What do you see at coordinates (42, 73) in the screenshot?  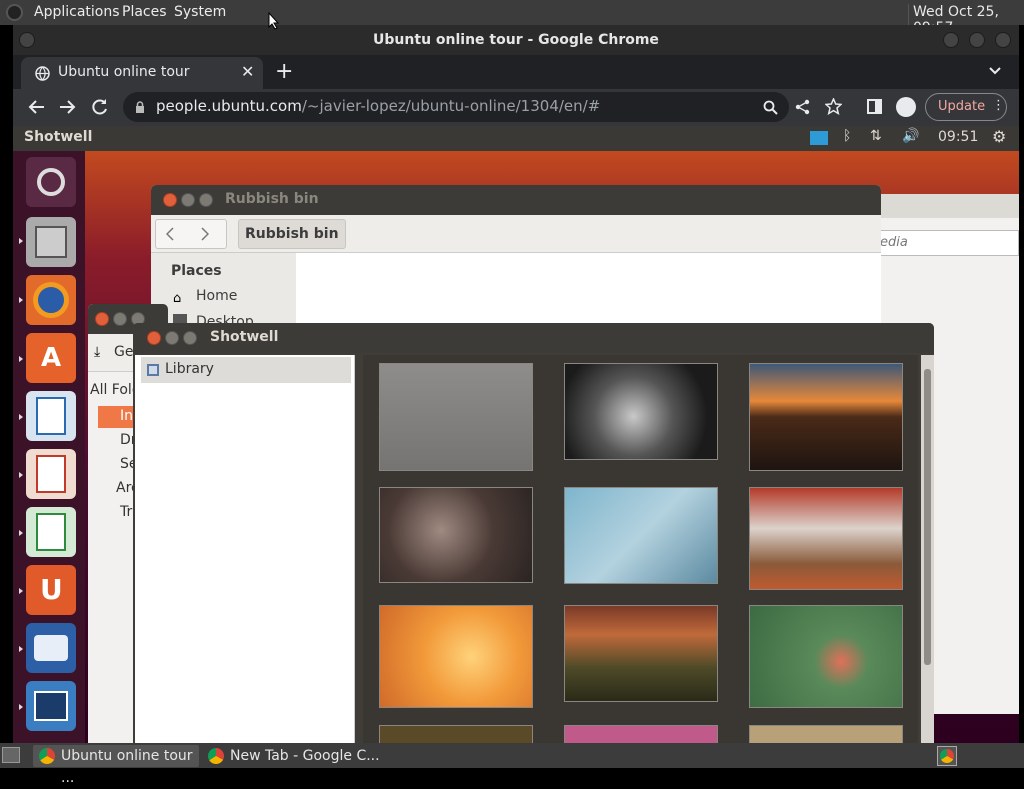 I see `globe-icon` at bounding box center [42, 73].